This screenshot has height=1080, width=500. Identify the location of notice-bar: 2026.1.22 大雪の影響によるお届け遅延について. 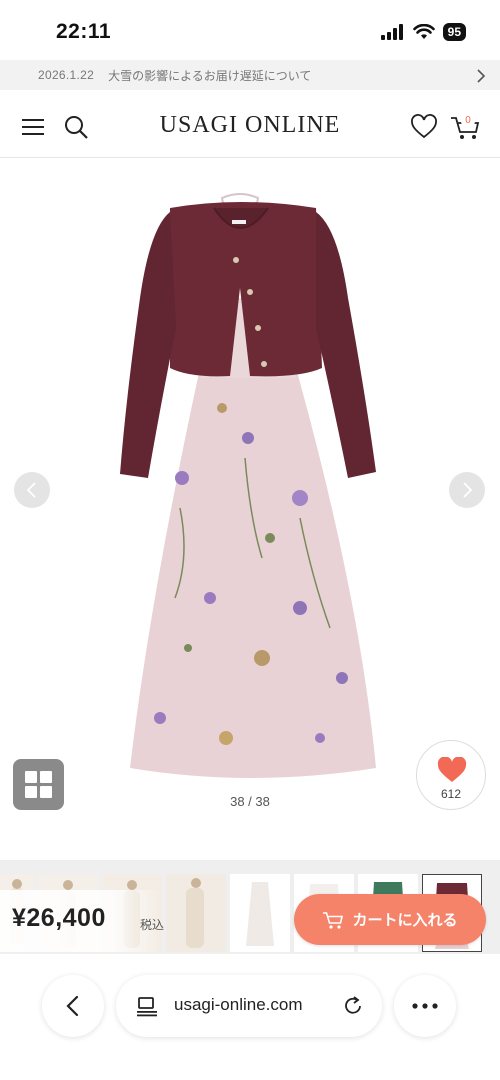
(250, 75).